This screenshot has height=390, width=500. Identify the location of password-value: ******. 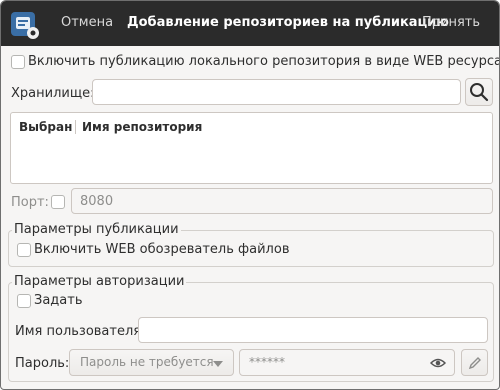
(267, 362).